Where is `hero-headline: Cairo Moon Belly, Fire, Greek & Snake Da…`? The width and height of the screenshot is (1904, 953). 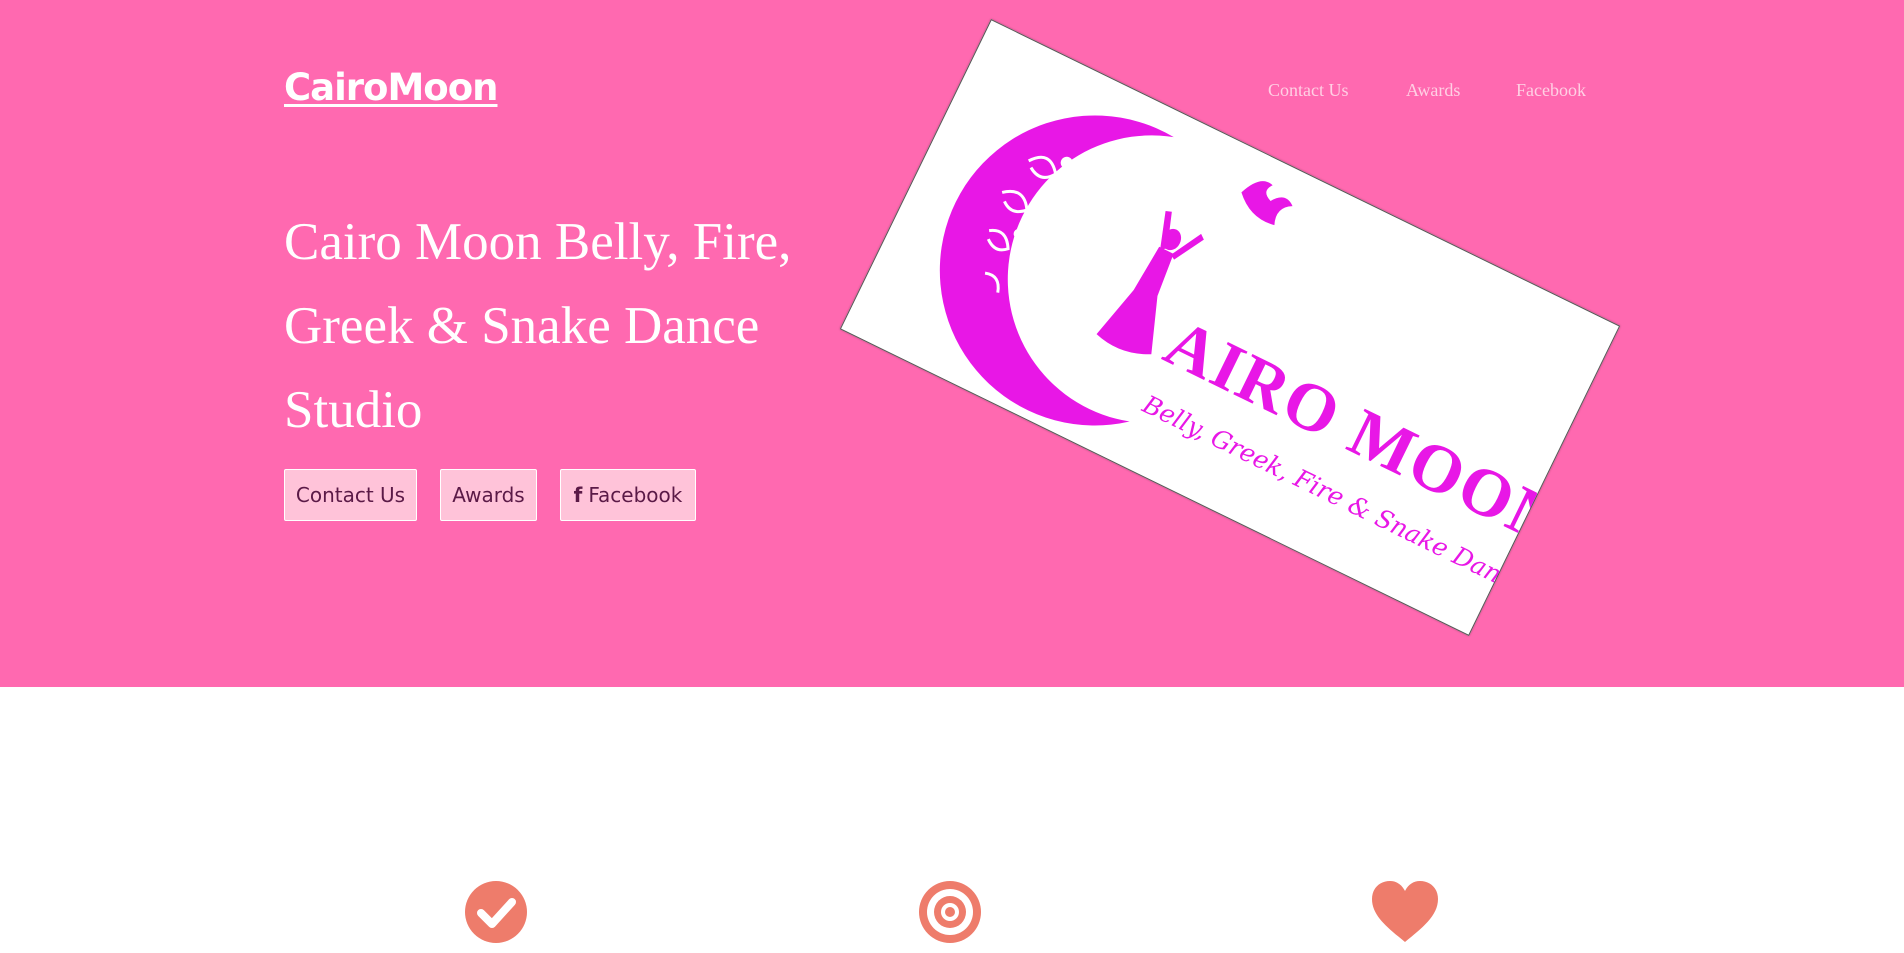
hero-headline: Cairo Moon Belly, Fire, Greek & Snake Da… is located at coordinates (538, 326).